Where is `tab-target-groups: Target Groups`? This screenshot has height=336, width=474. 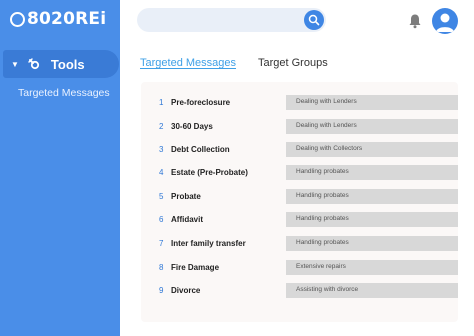
tab-target-groups: Target Groups is located at coordinates (293, 63).